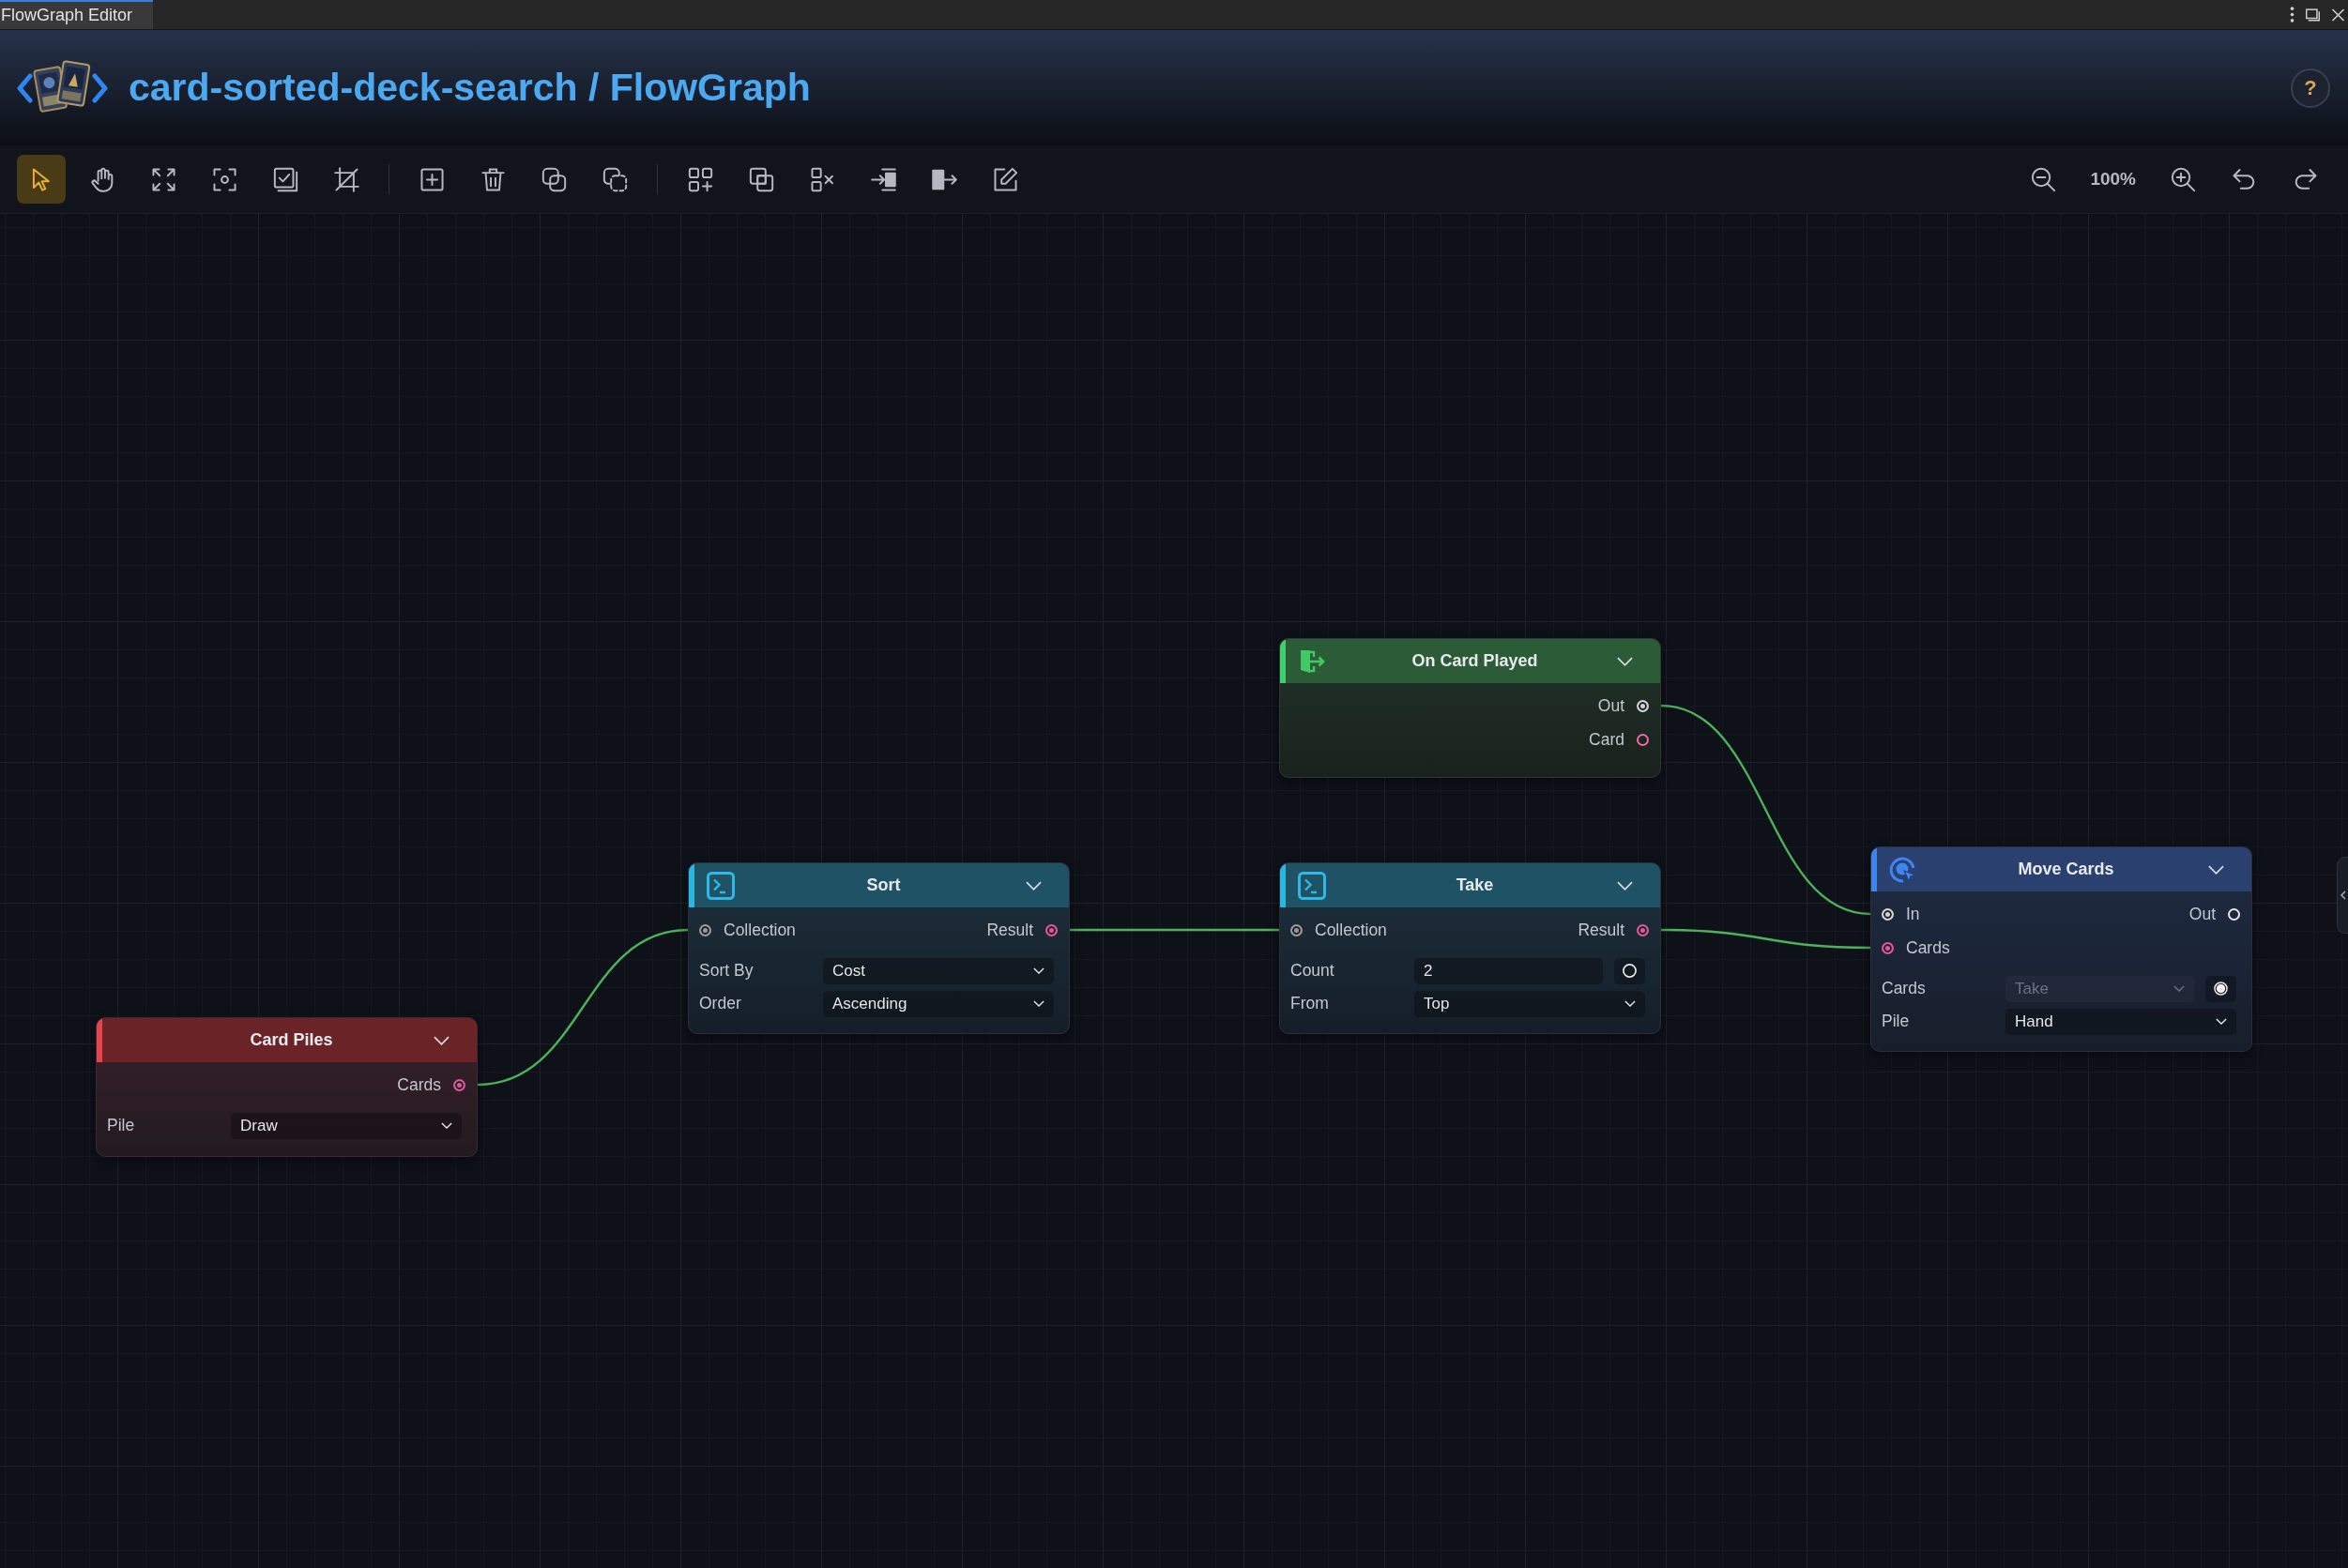  I want to click on node-header: Take, so click(1470, 885).